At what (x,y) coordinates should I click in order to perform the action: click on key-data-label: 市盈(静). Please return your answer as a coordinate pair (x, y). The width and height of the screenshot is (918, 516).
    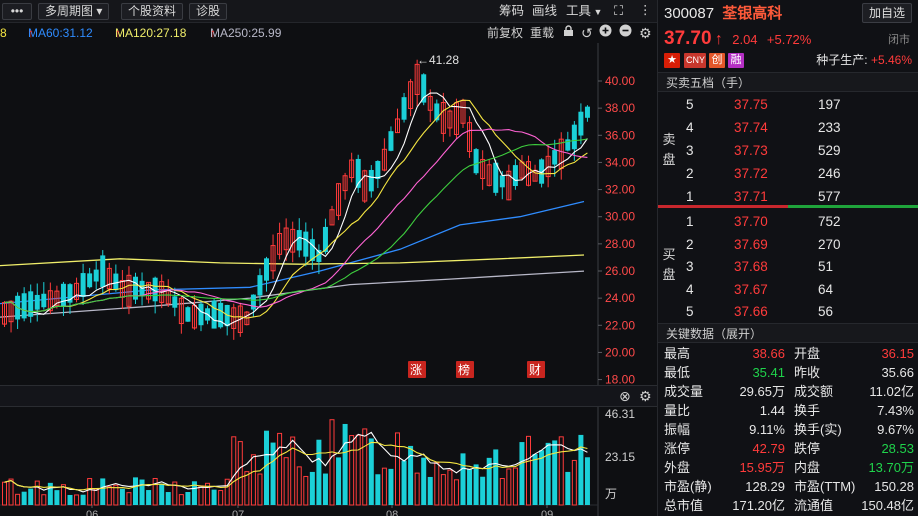
    Looking at the image, I should click on (688, 486).